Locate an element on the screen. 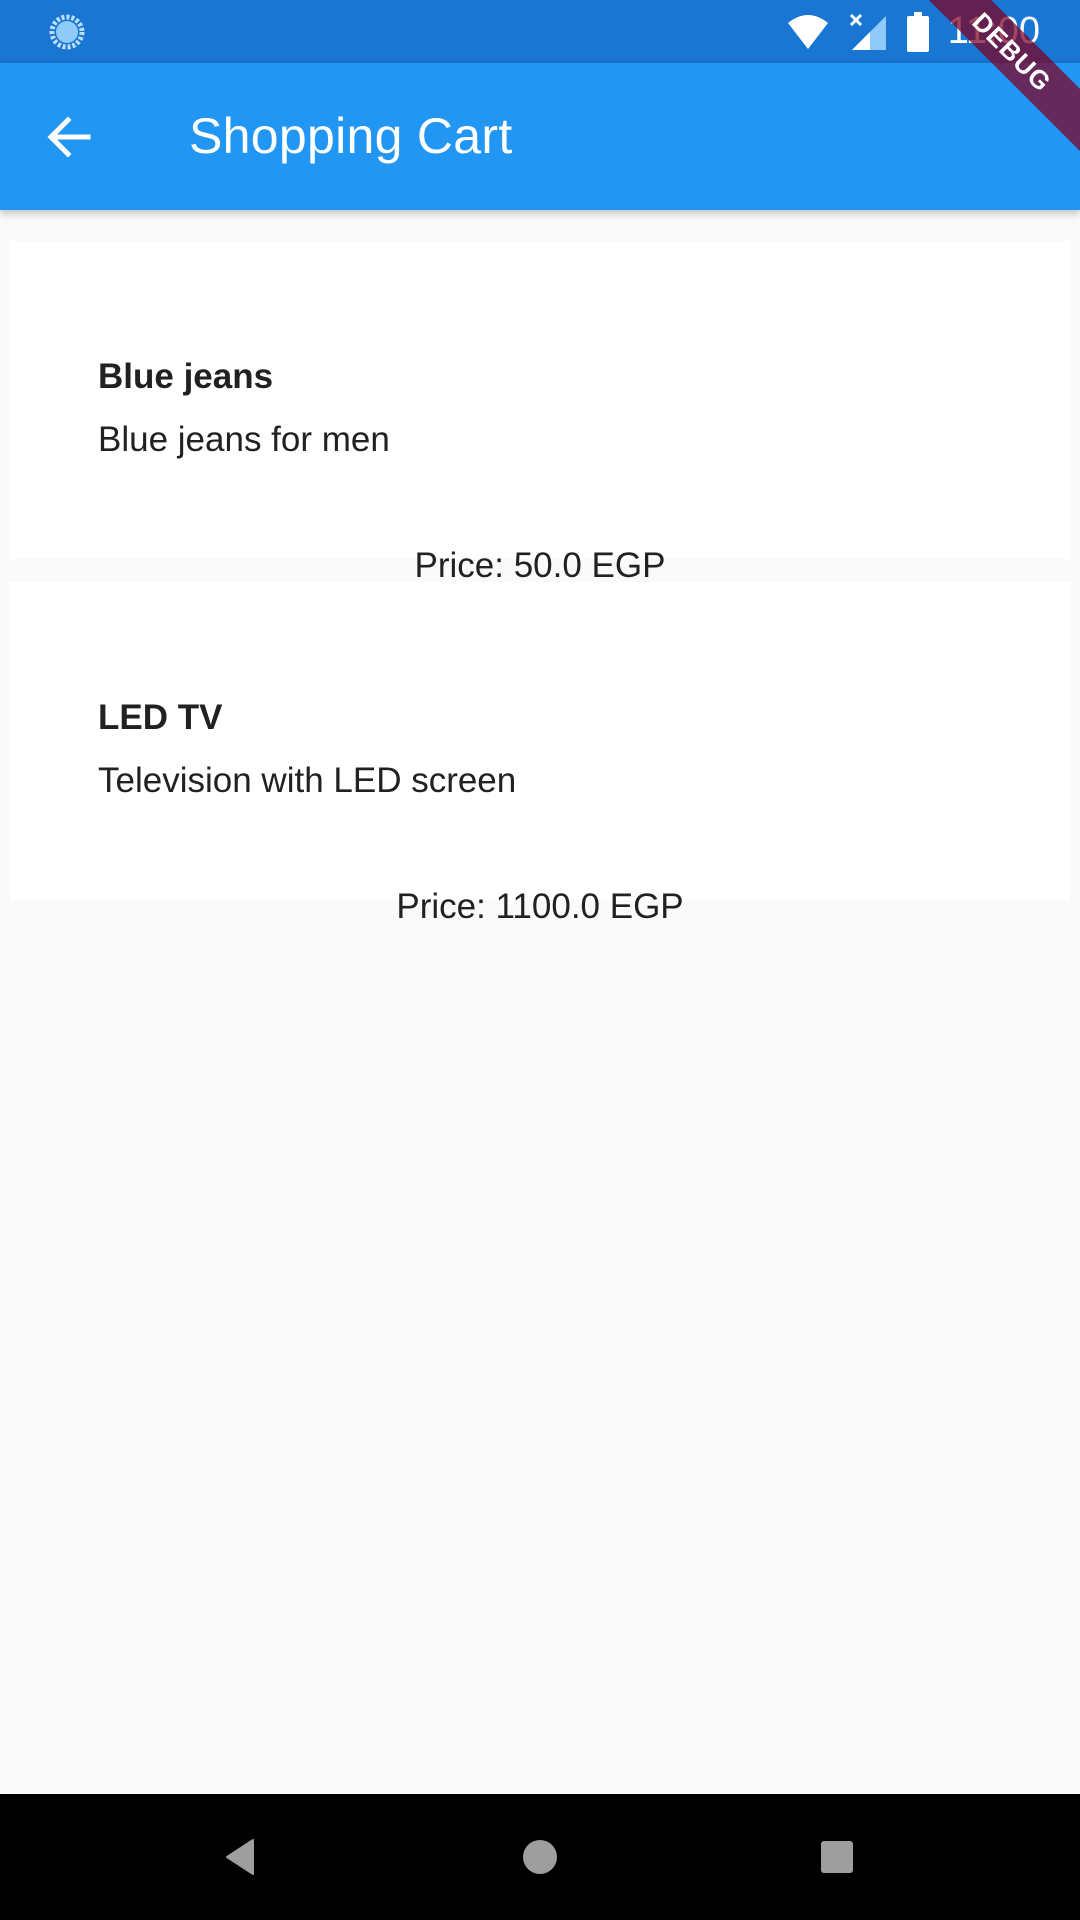 The height and width of the screenshot is (1920, 1080). item-description: Blue jeans for men is located at coordinates (244, 439).